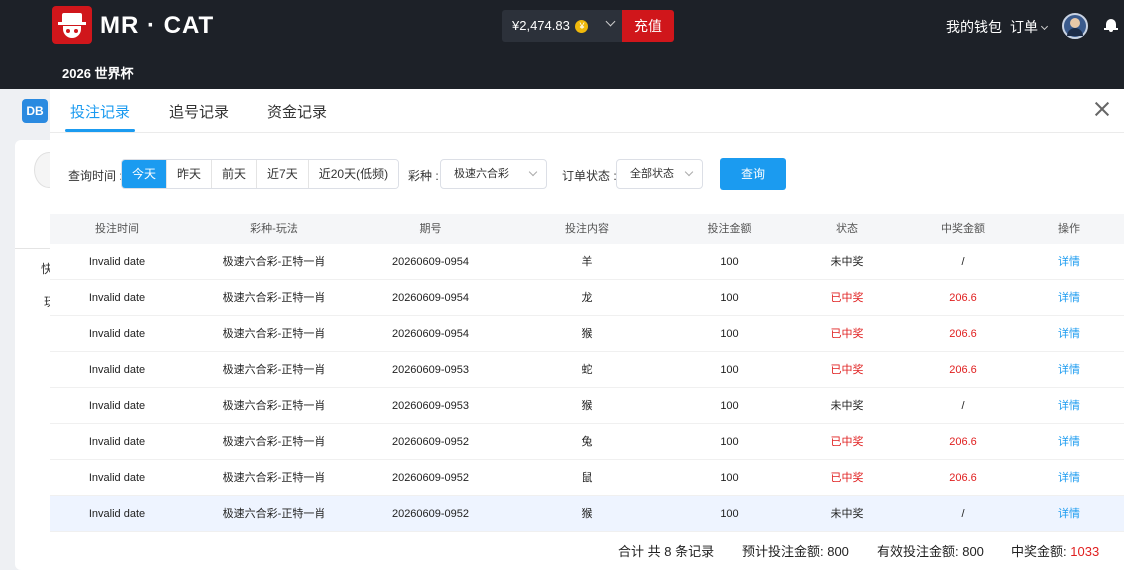 This screenshot has width=1124, height=570. What do you see at coordinates (930, 551) in the screenshot?
I see `summary-valid: 有效投注金额: 800` at bounding box center [930, 551].